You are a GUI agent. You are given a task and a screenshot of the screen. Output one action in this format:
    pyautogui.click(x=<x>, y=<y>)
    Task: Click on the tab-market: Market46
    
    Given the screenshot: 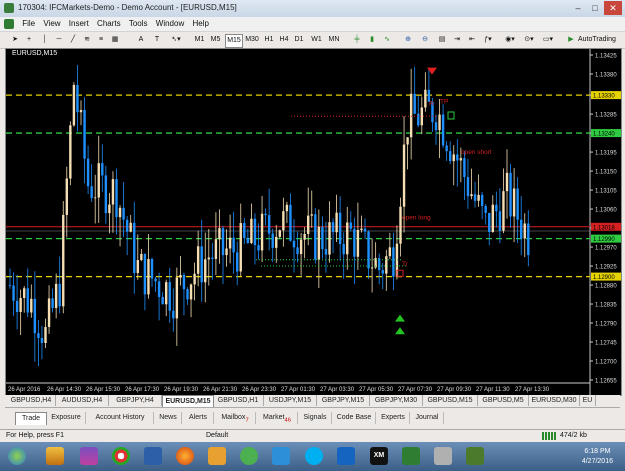 What is the action you would take?
    pyautogui.click(x=277, y=418)
    